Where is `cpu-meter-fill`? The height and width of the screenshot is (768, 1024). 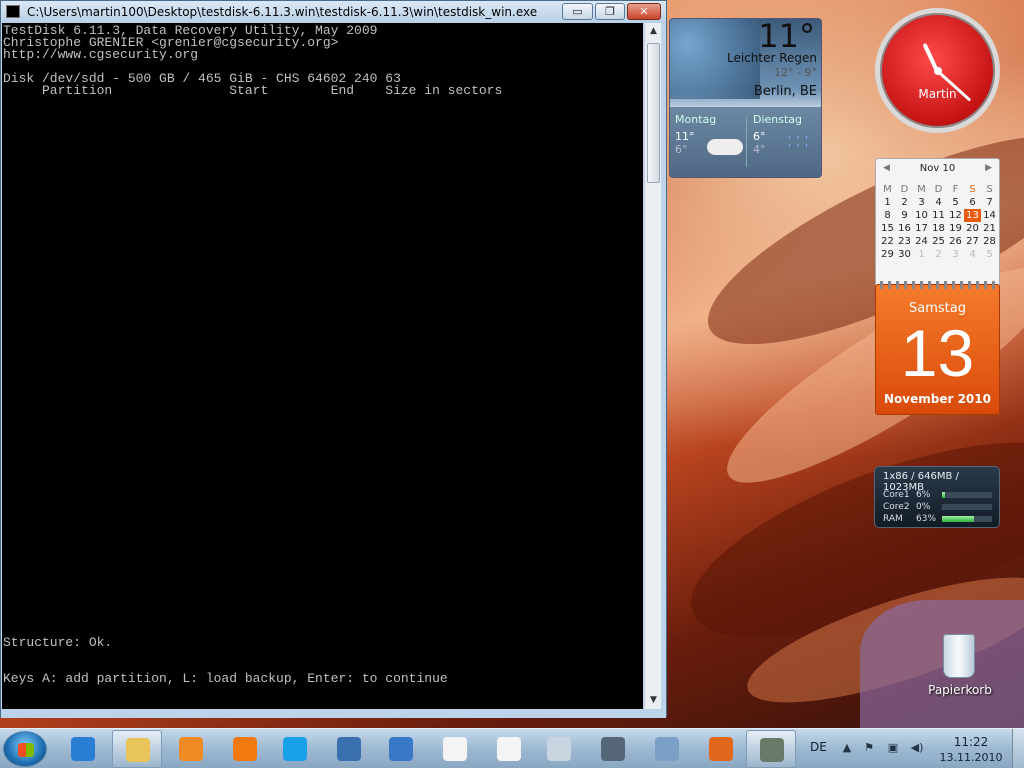
cpu-meter-fill is located at coordinates (943, 495).